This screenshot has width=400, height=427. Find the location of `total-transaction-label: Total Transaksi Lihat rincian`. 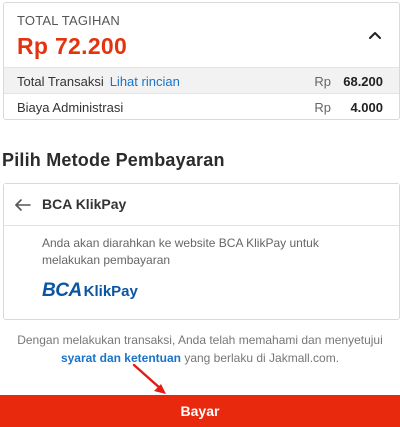

total-transaction-label: Total Transaksi Lihat rincian is located at coordinates (98, 81).